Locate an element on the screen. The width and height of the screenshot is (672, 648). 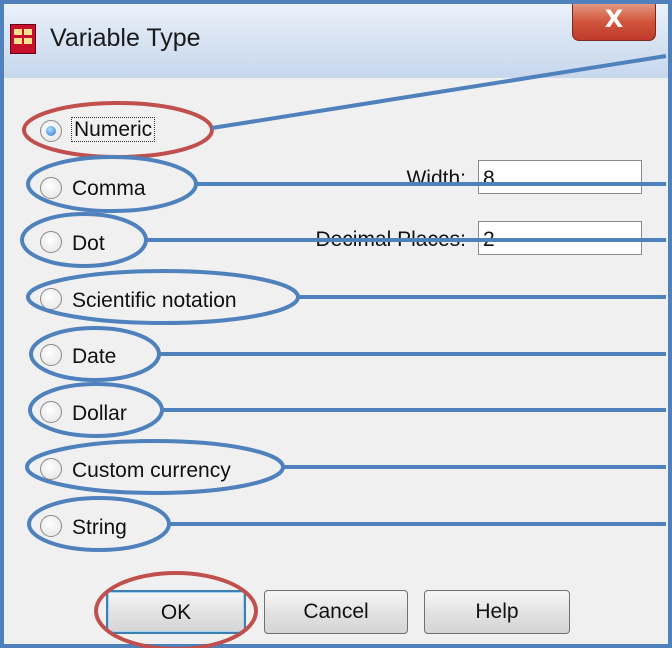
callout-scientific is located at coordinates (163, 297).